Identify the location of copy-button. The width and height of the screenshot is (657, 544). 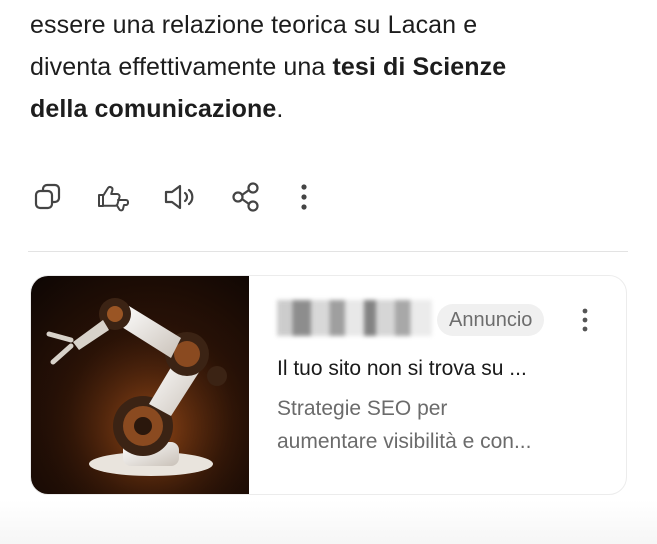
(48, 197).